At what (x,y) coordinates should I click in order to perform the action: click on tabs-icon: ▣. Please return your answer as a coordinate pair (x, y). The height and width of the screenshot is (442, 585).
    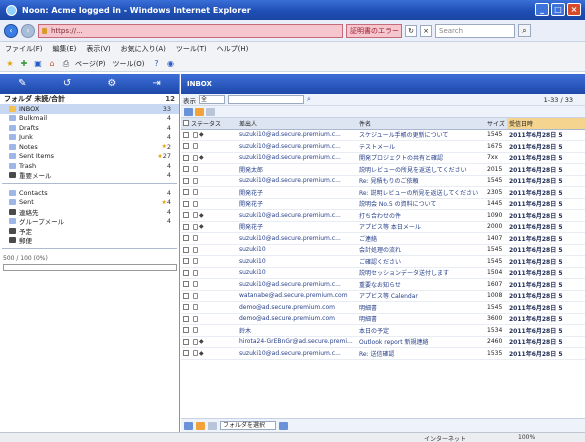
    Looking at the image, I should click on (38, 64).